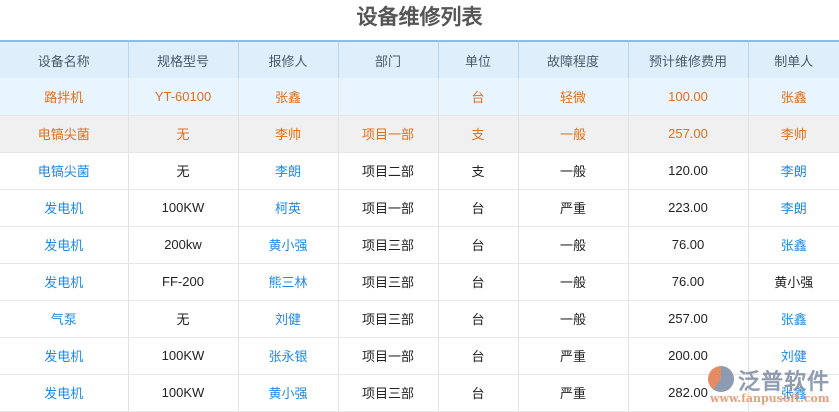 Image resolution: width=839 pixels, height=412 pixels. I want to click on table-cell: 熊三林, so click(287, 282).